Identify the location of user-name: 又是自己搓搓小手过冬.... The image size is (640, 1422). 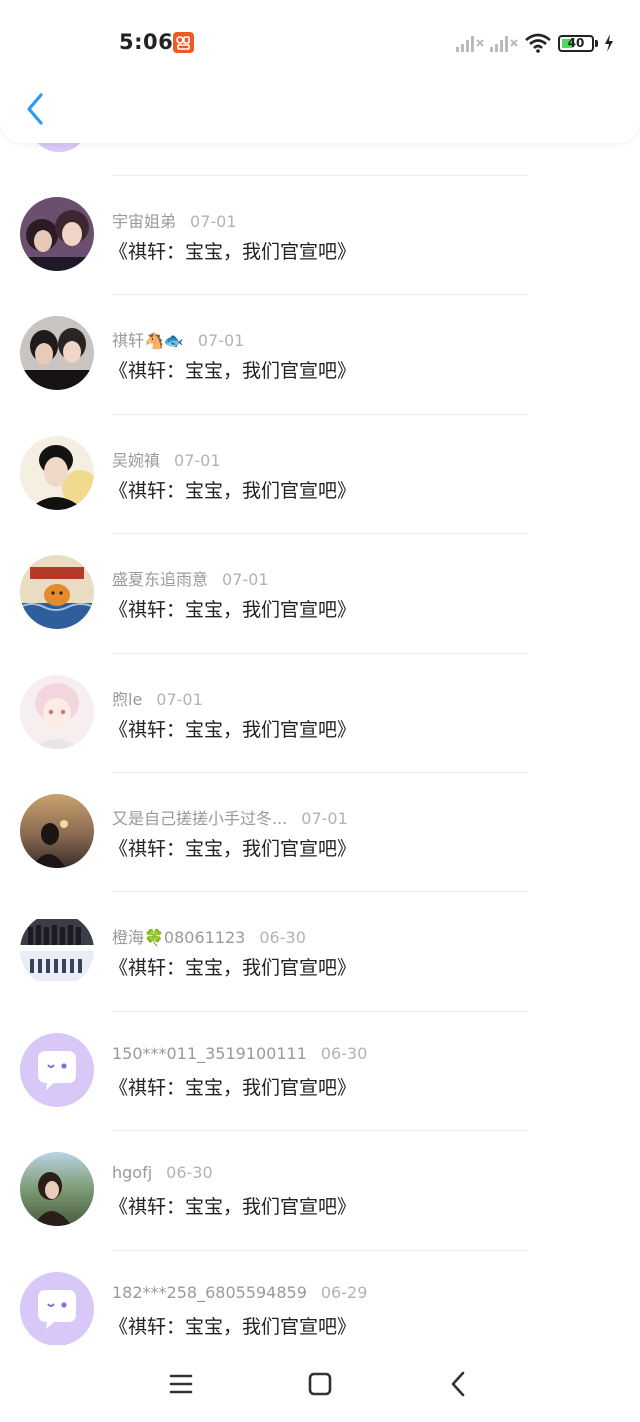
(199, 818).